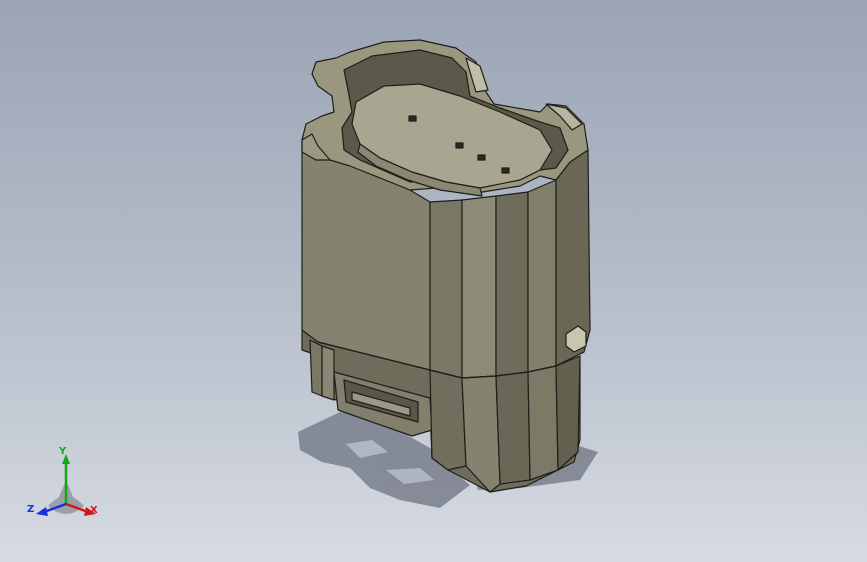  I want to click on y-axis-label: Y, so click(63, 451).